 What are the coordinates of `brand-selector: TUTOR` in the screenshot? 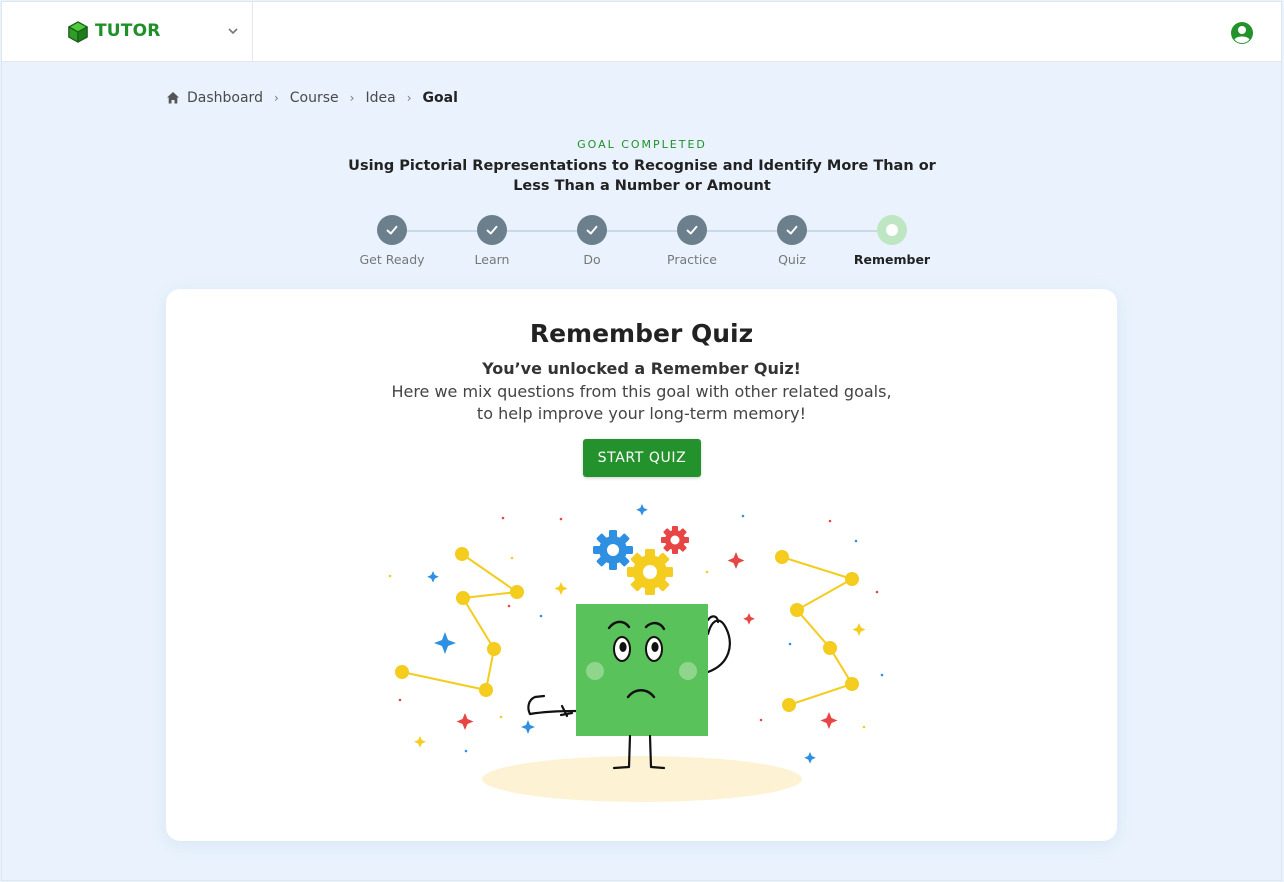 It's located at (127, 31).